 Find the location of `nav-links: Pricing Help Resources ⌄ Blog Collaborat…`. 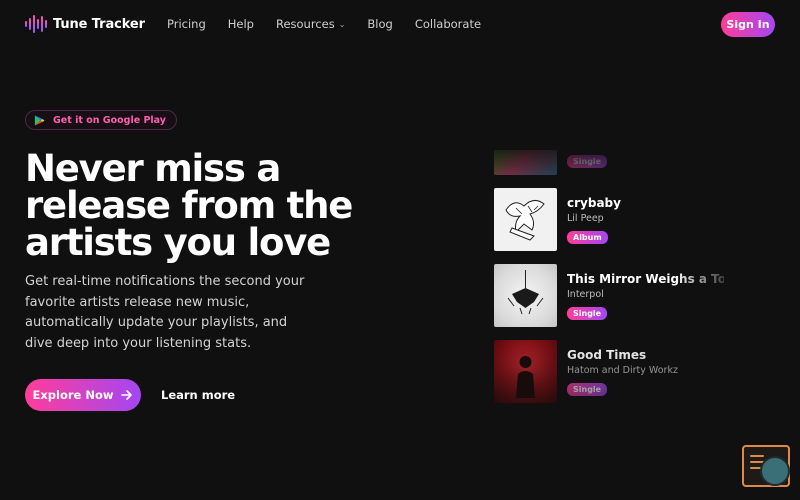

nav-links: Pricing Help Resources ⌄ Blog Collaborat… is located at coordinates (324, 24).